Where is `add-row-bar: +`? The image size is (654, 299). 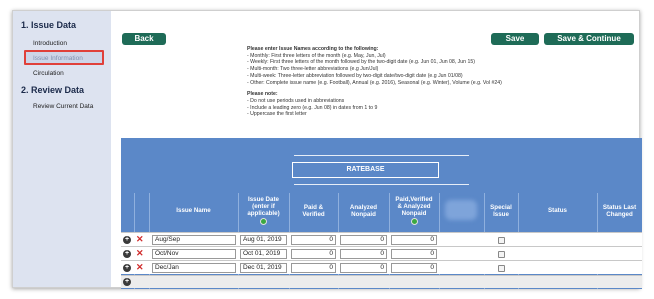 add-row-bar: + is located at coordinates (381, 281).